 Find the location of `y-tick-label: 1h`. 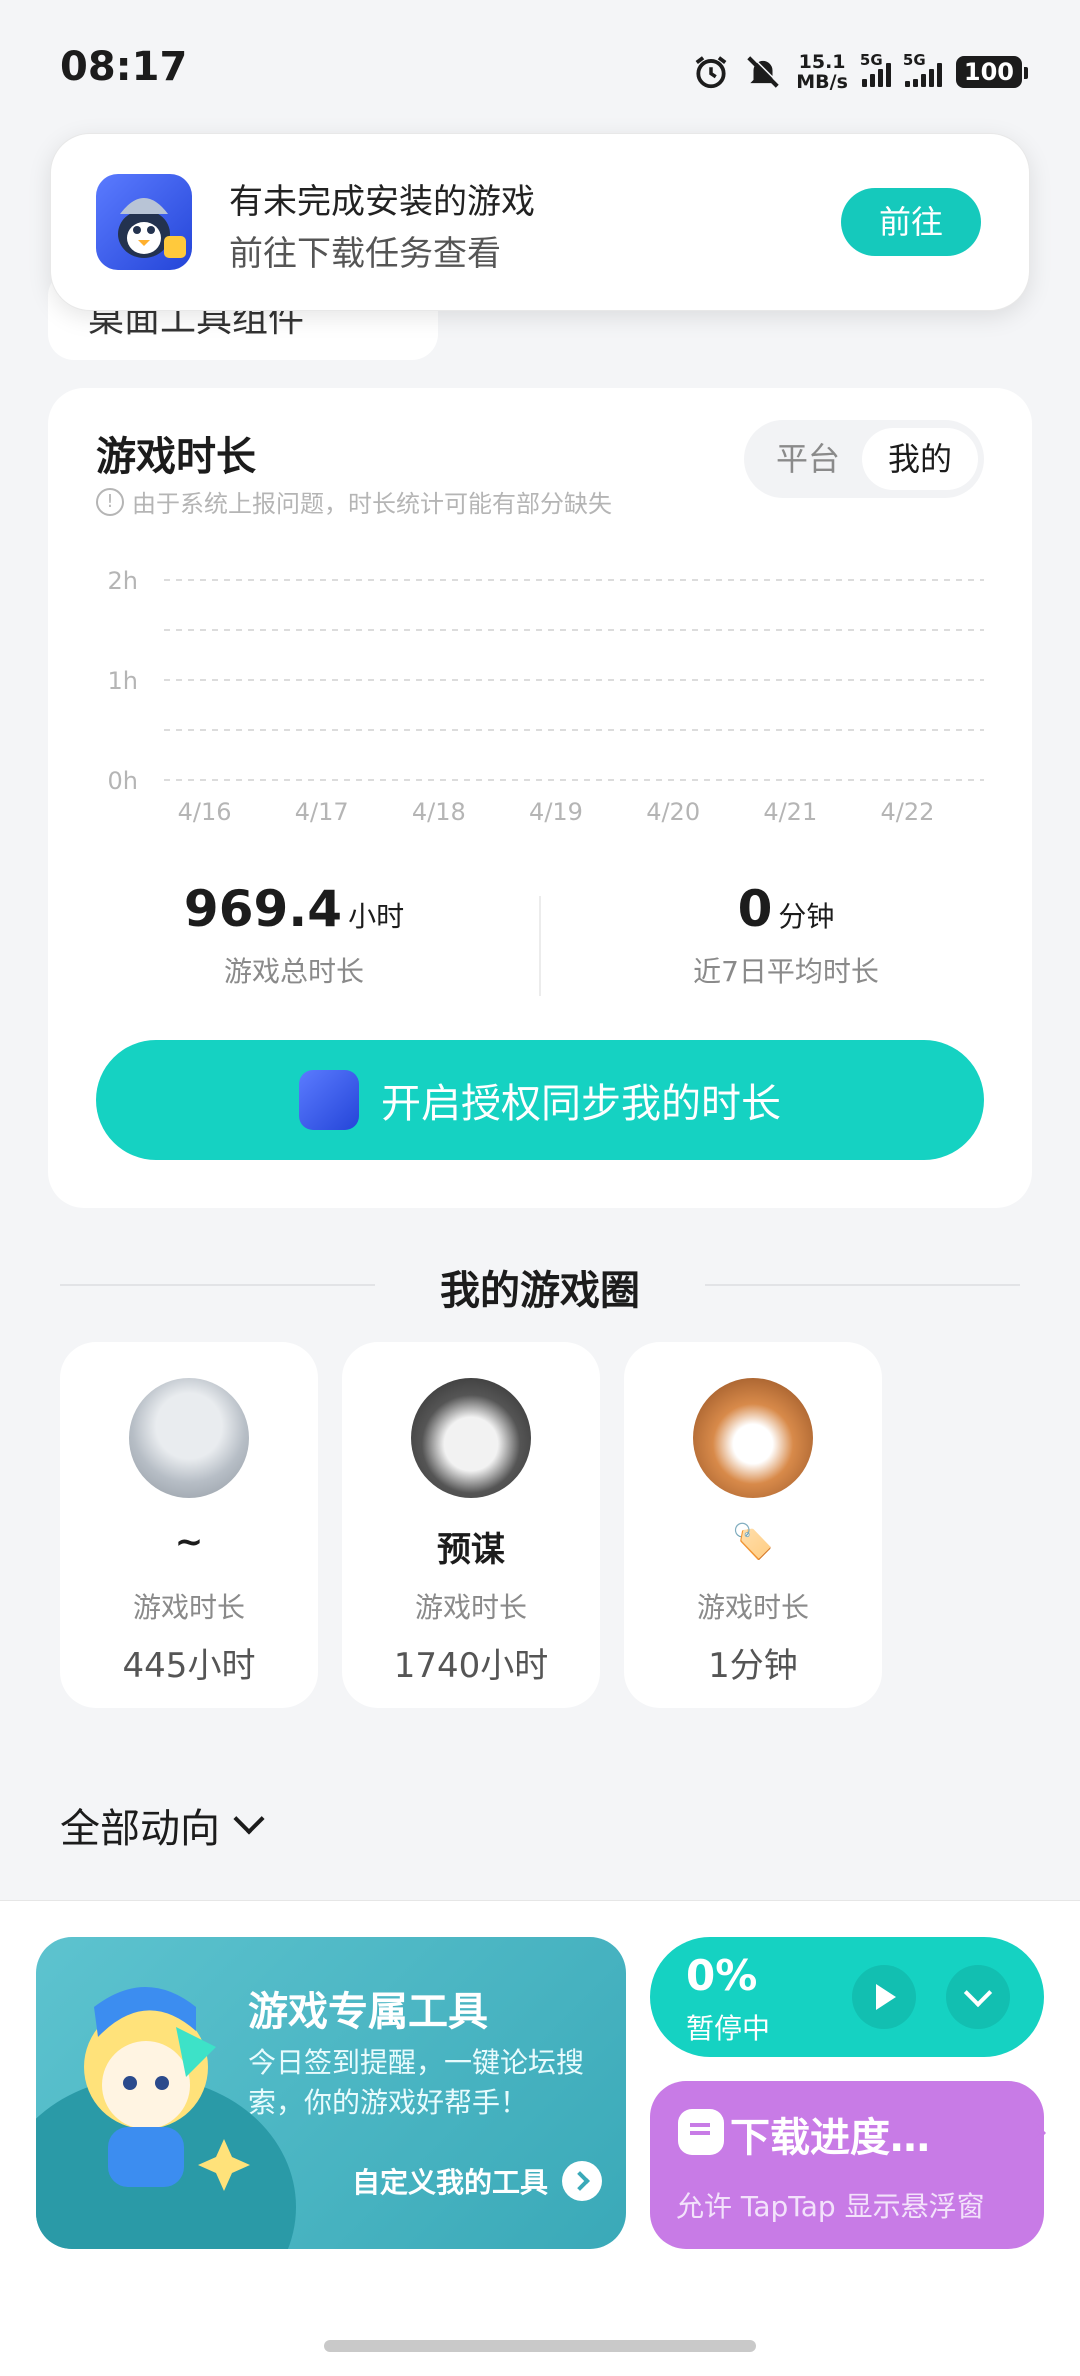

y-tick-label: 1h is located at coordinates (123, 681).